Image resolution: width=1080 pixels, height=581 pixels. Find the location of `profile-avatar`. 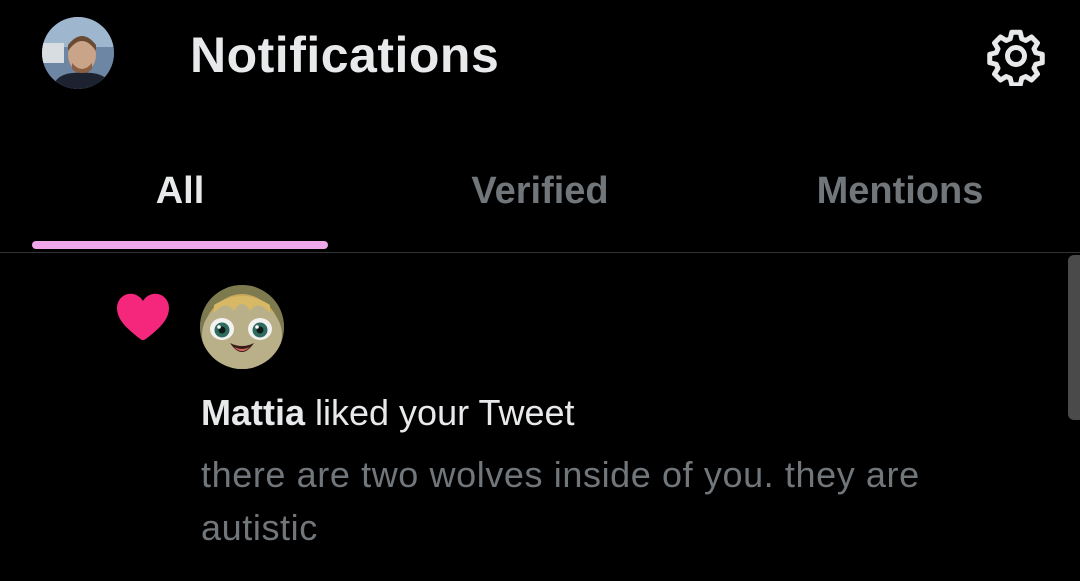

profile-avatar is located at coordinates (78, 53).